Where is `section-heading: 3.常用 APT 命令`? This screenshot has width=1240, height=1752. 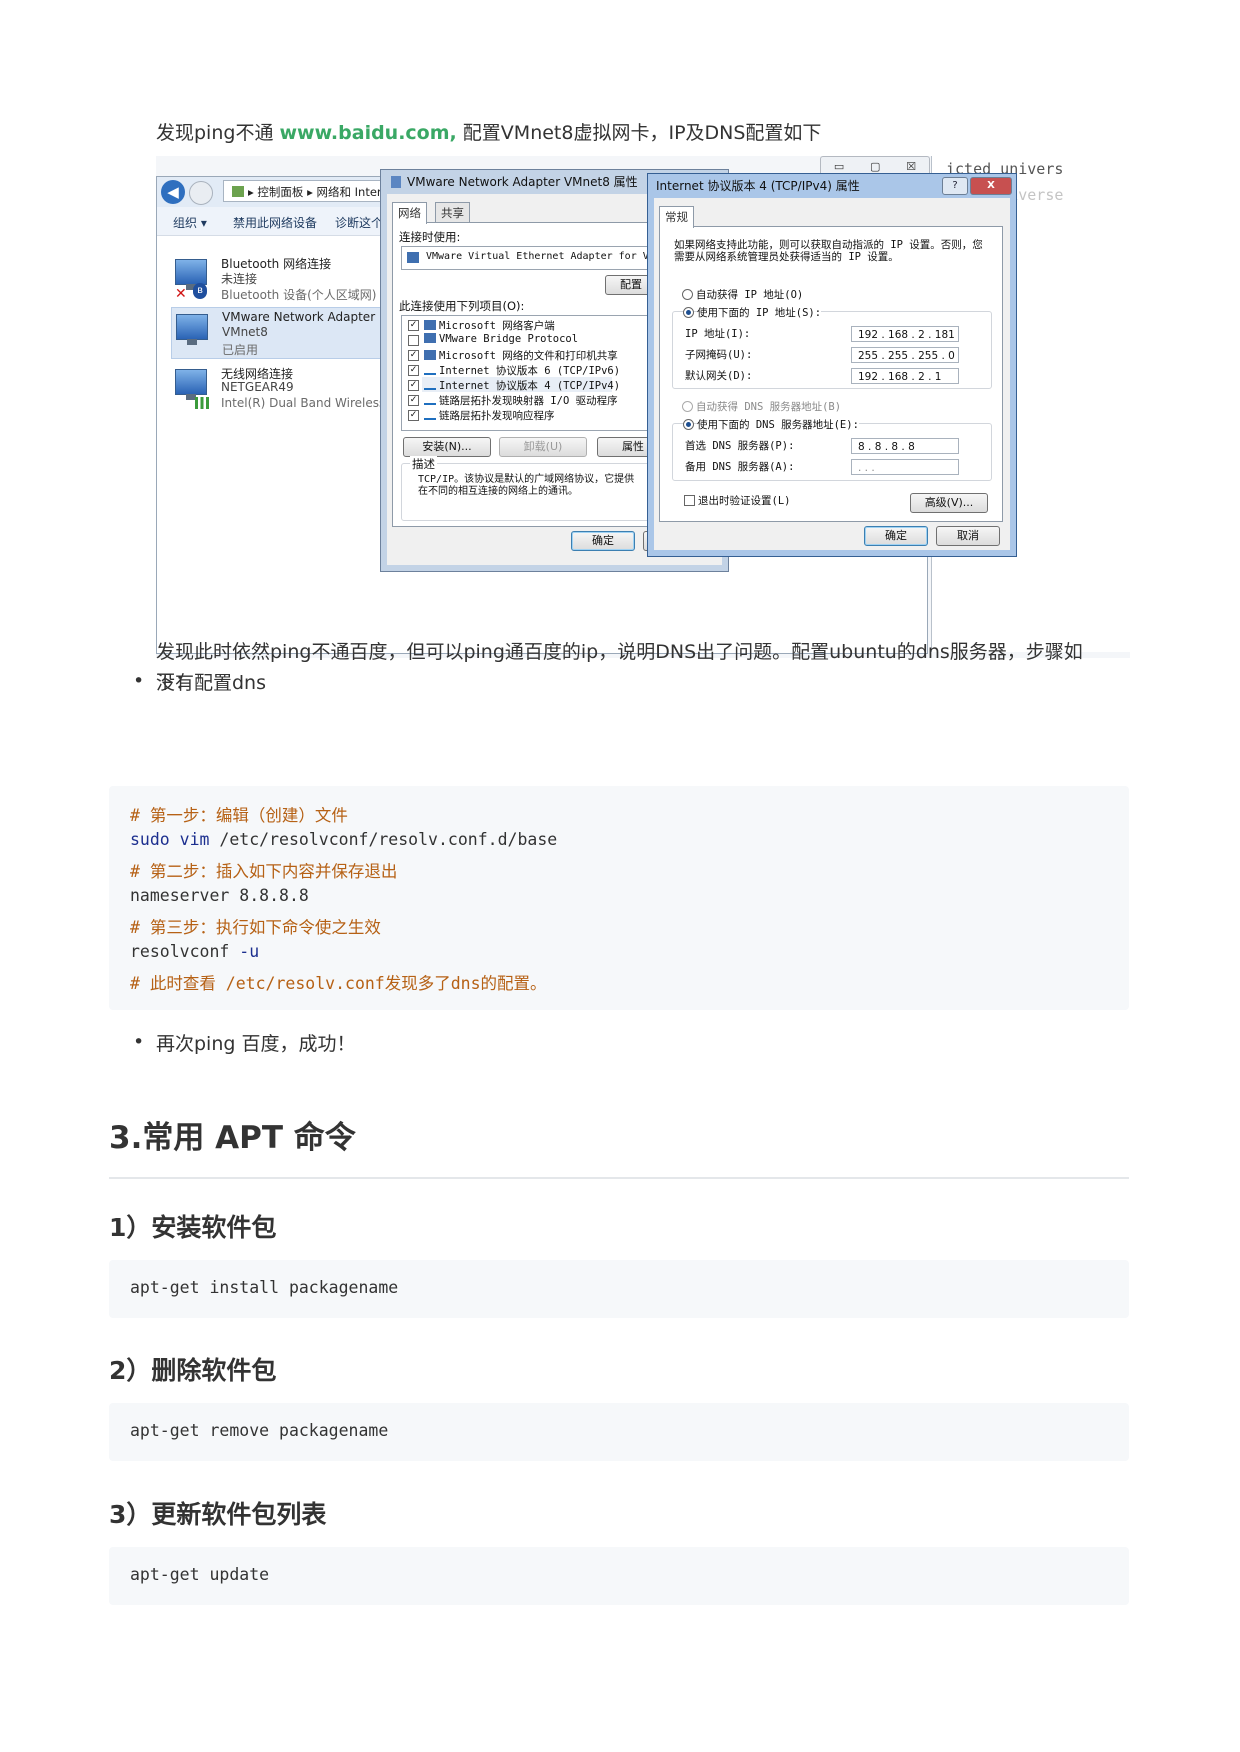
section-heading: 3.常用 APT 命令 is located at coordinates (232, 1138).